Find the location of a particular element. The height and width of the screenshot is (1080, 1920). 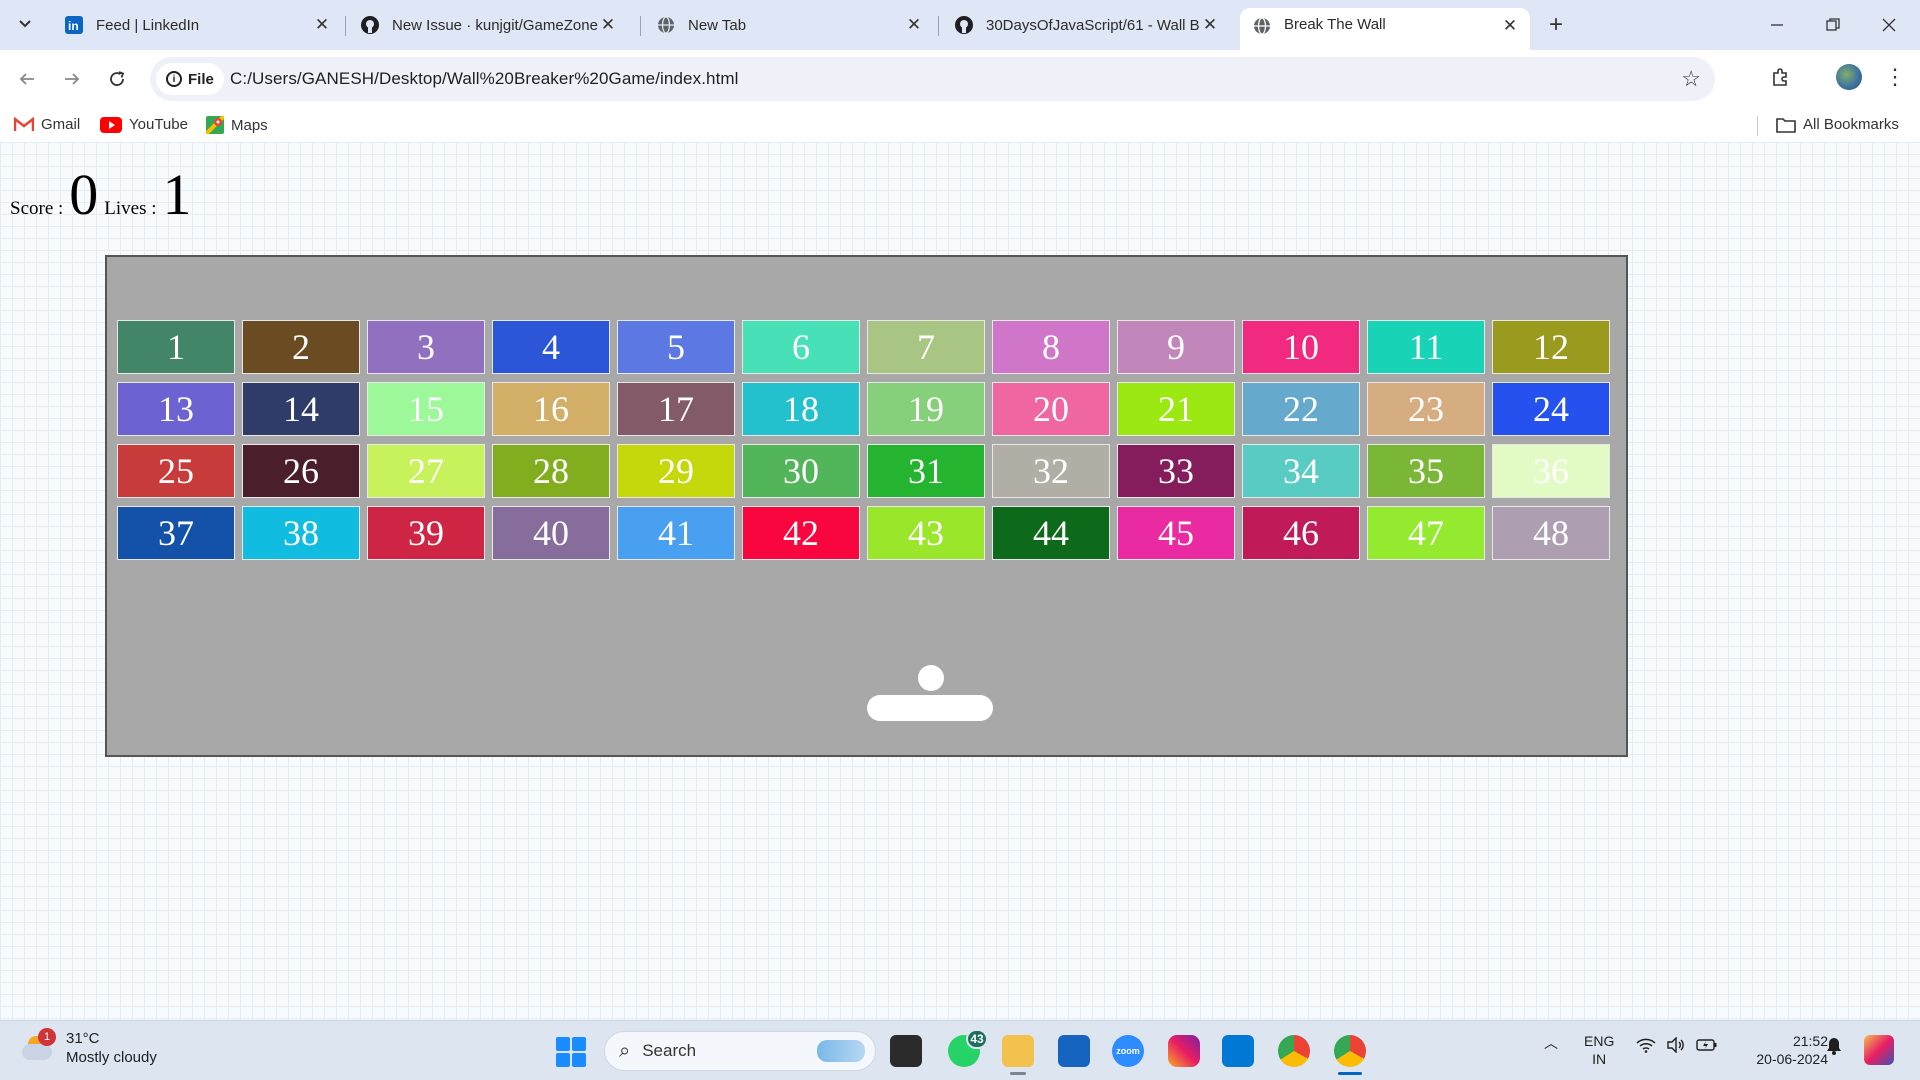

tab-break-the-wall: Break The Wall ✕ is located at coordinates (1385, 29).